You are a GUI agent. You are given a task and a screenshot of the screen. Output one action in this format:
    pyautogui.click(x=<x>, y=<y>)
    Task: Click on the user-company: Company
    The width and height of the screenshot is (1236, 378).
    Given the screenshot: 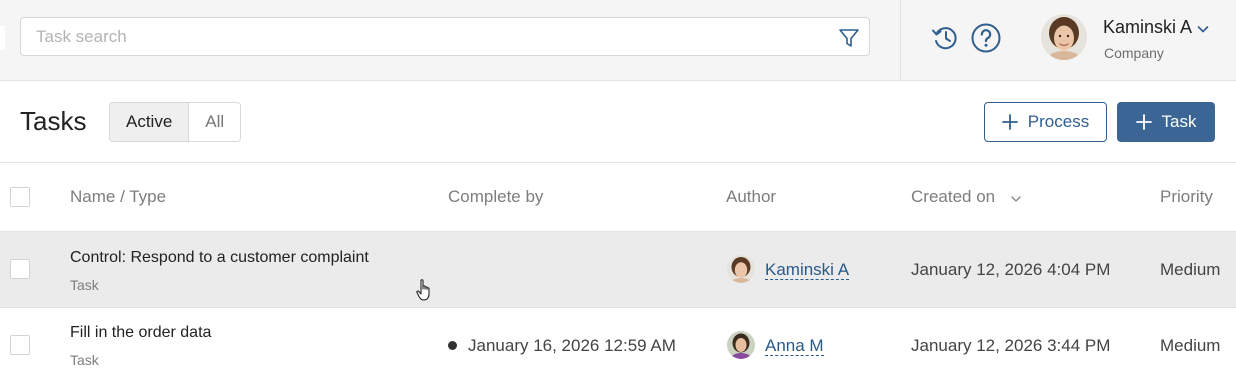 What is the action you would take?
    pyautogui.click(x=1134, y=53)
    